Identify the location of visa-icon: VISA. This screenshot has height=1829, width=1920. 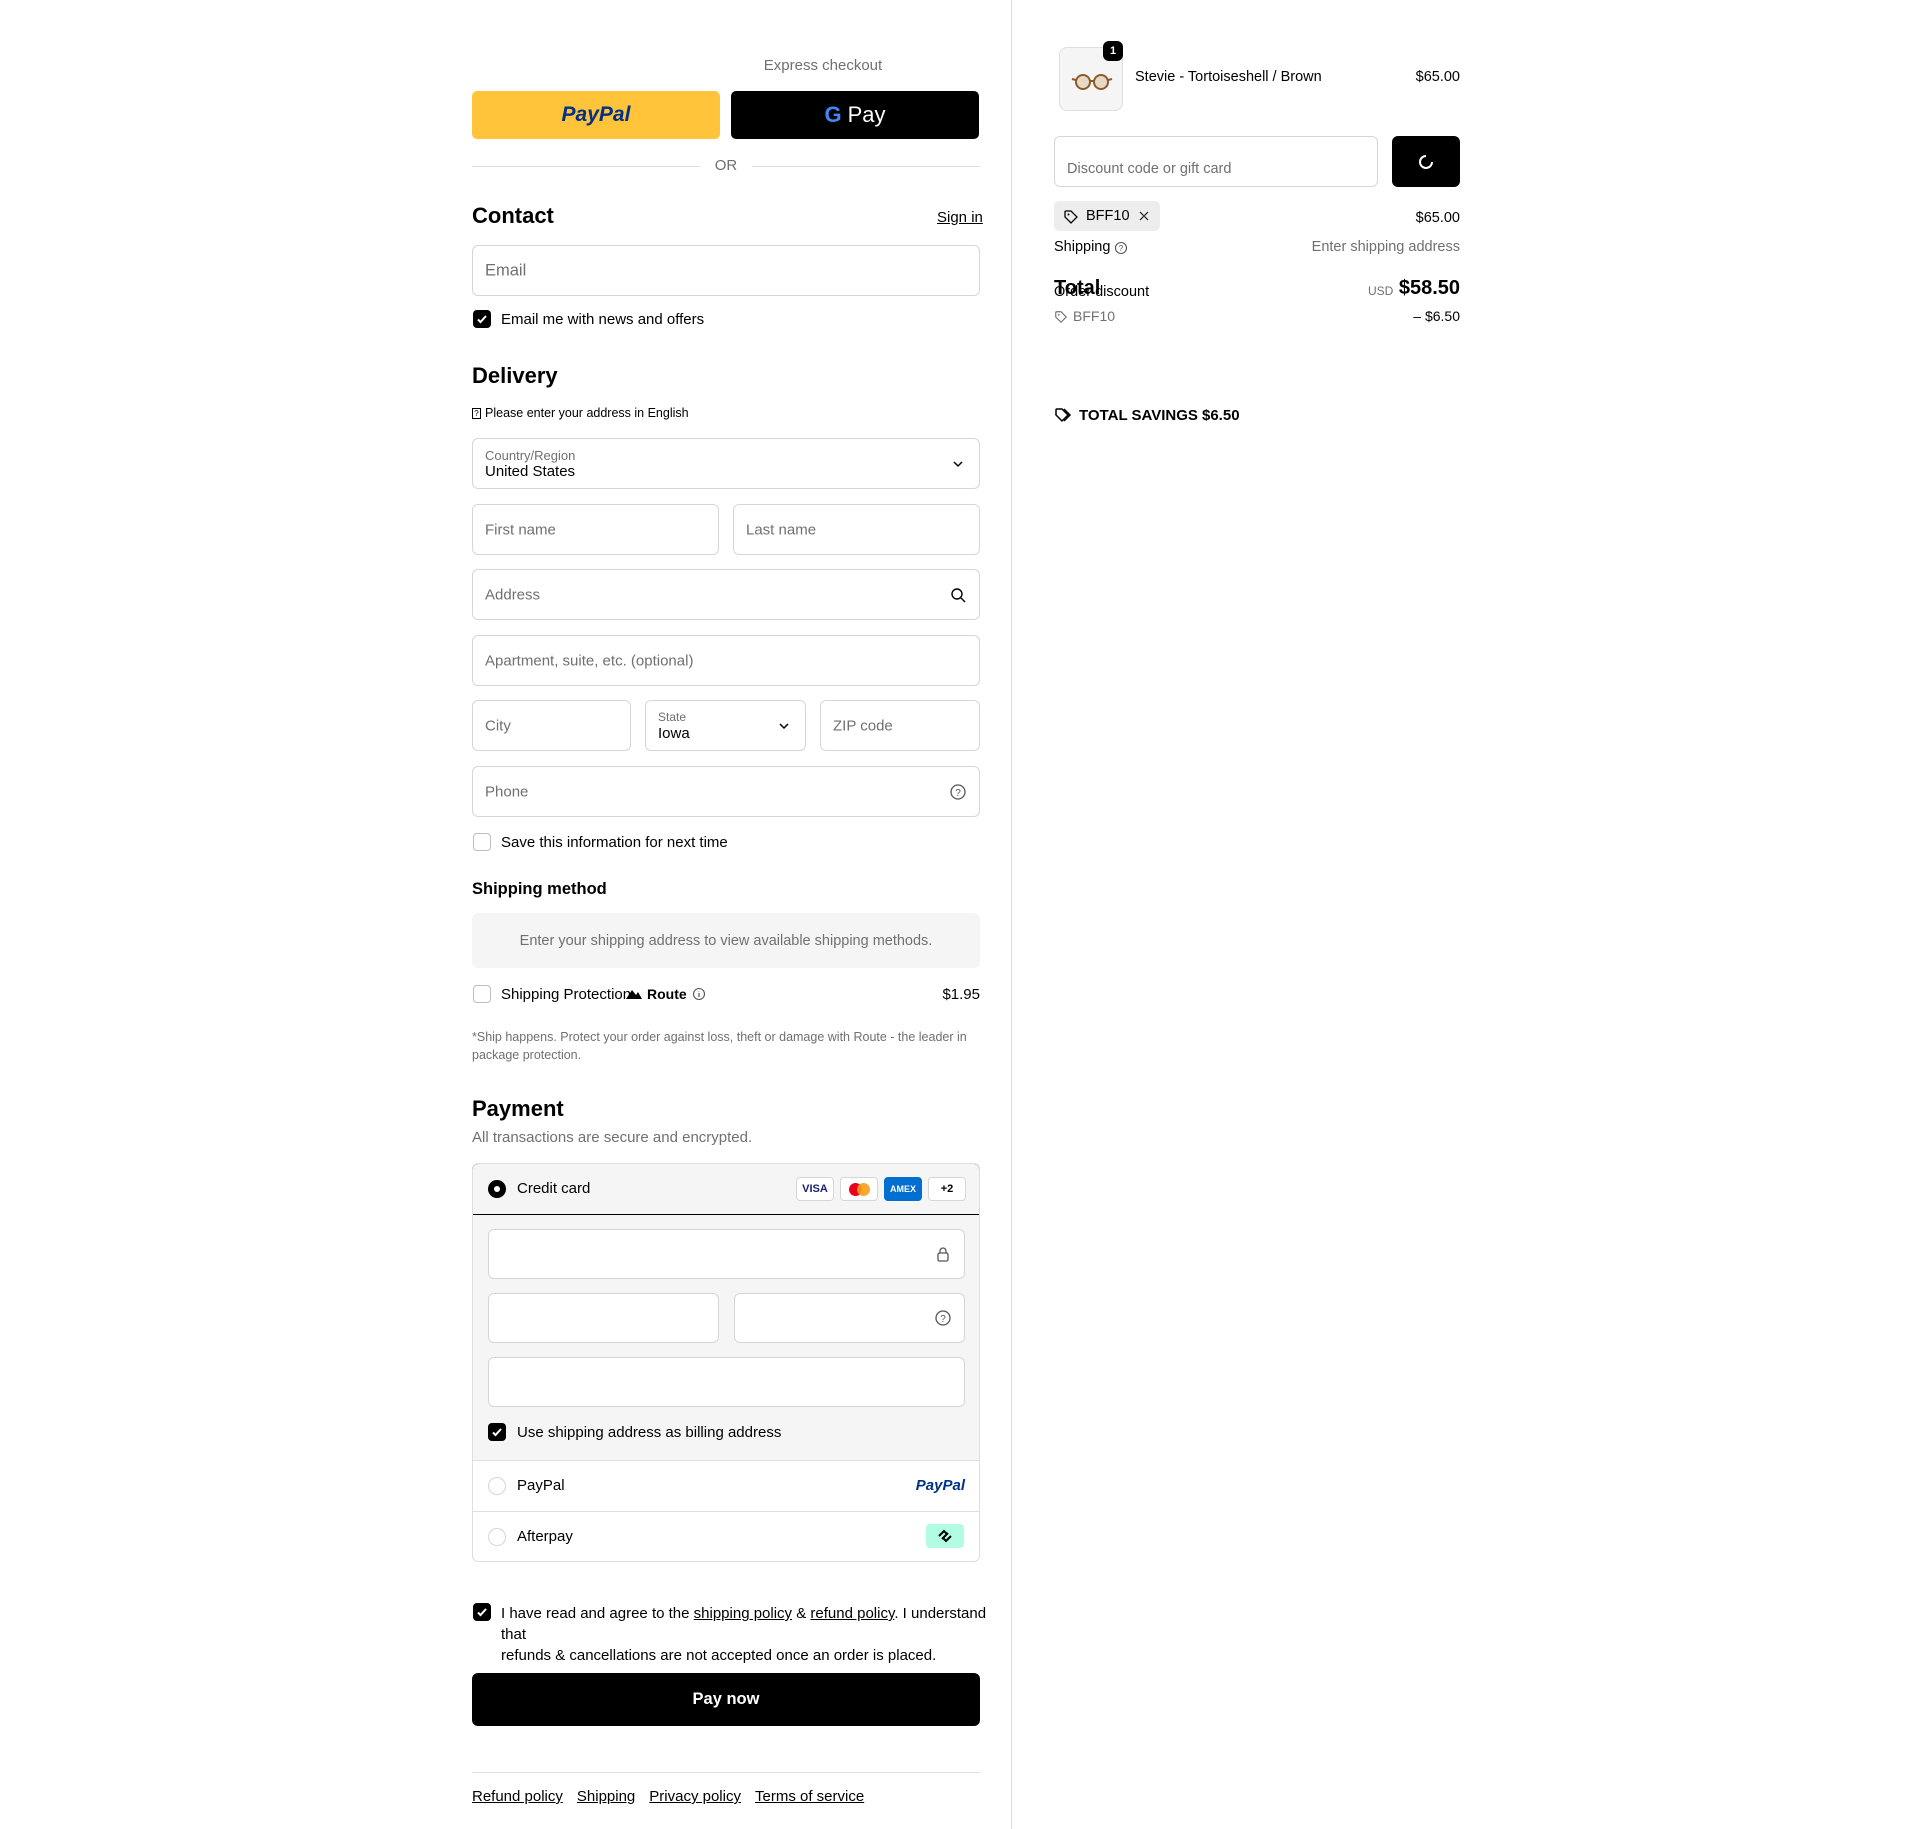
(815, 1189).